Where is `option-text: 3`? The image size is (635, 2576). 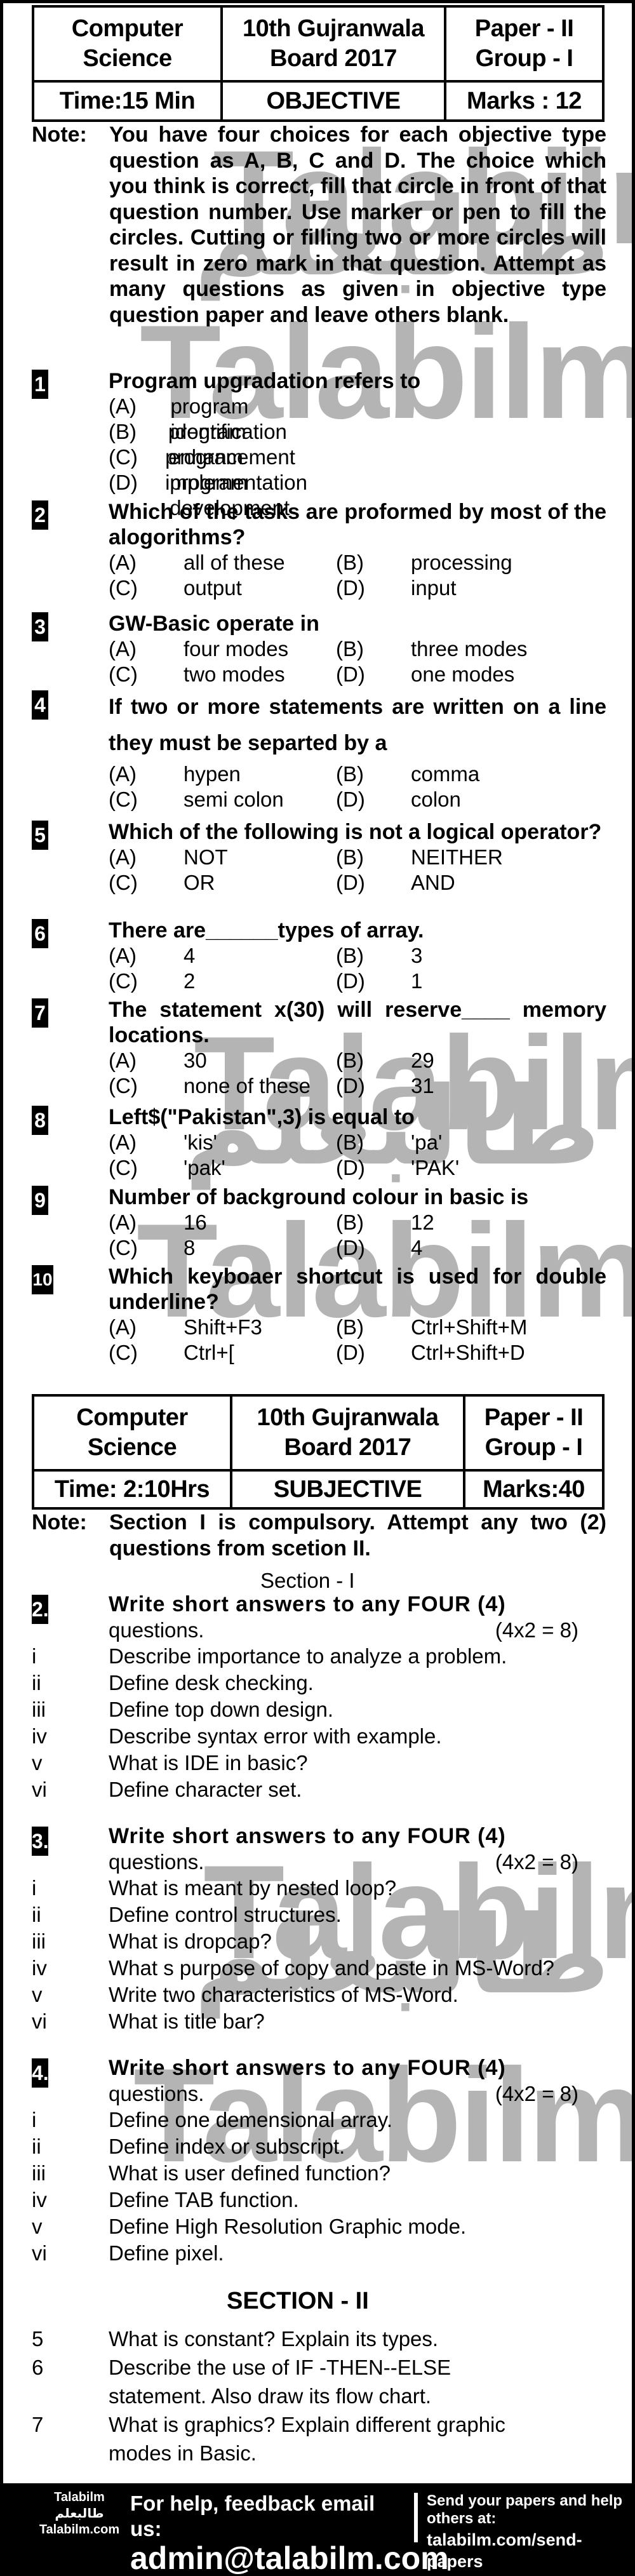 option-text: 3 is located at coordinates (417, 955).